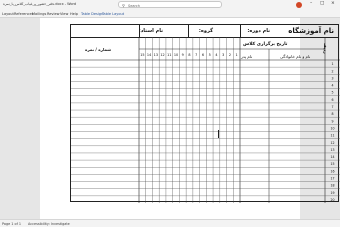 The image size is (340, 240). I want to click on row-number: 12, so click(332, 143).